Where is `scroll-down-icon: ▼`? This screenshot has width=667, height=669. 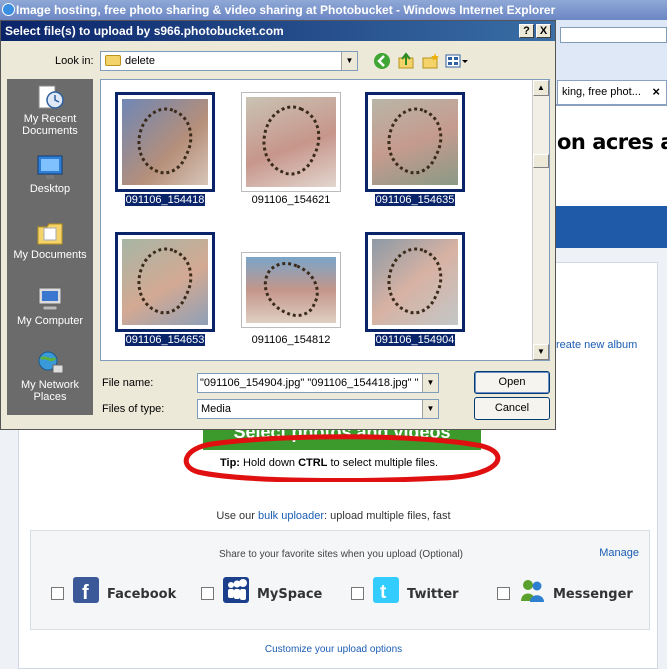
scroll-down-icon: ▼ is located at coordinates (541, 352).